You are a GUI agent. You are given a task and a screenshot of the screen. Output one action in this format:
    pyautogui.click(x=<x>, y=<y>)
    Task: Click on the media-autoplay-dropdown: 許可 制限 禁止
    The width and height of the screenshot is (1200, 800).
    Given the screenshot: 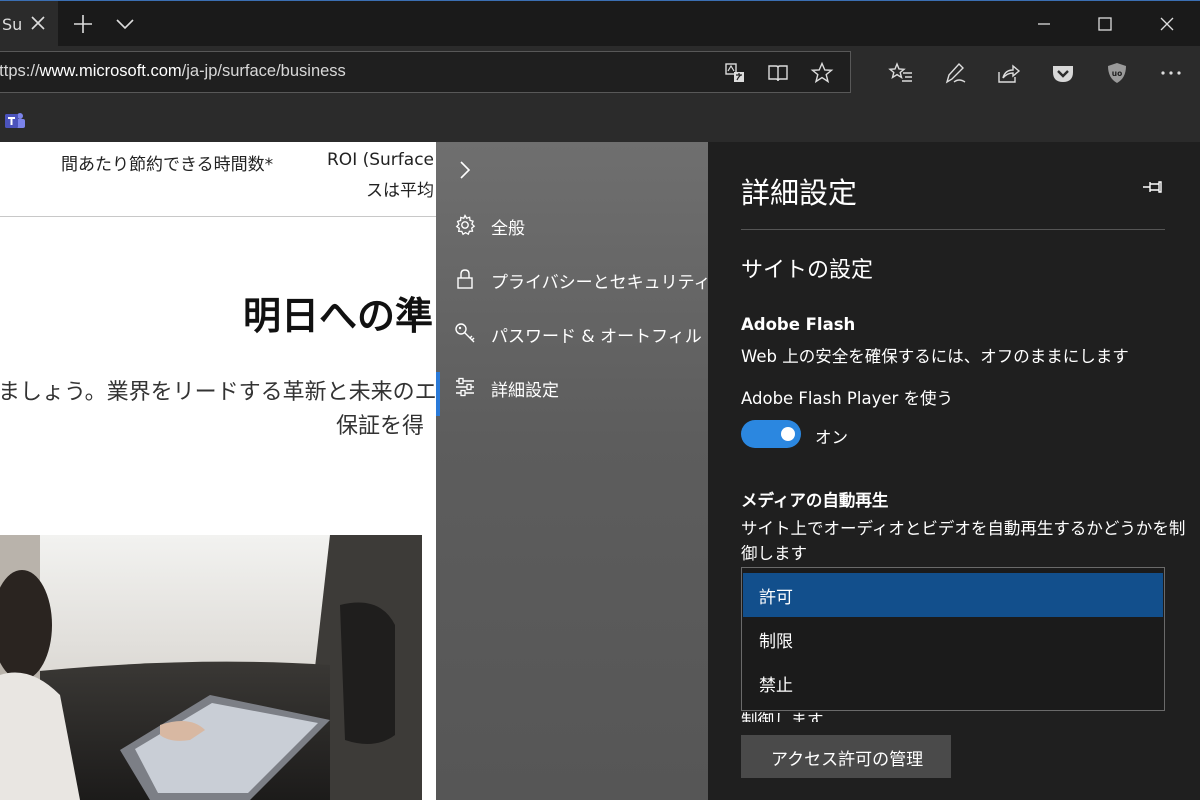 What is the action you would take?
    pyautogui.click(x=953, y=639)
    